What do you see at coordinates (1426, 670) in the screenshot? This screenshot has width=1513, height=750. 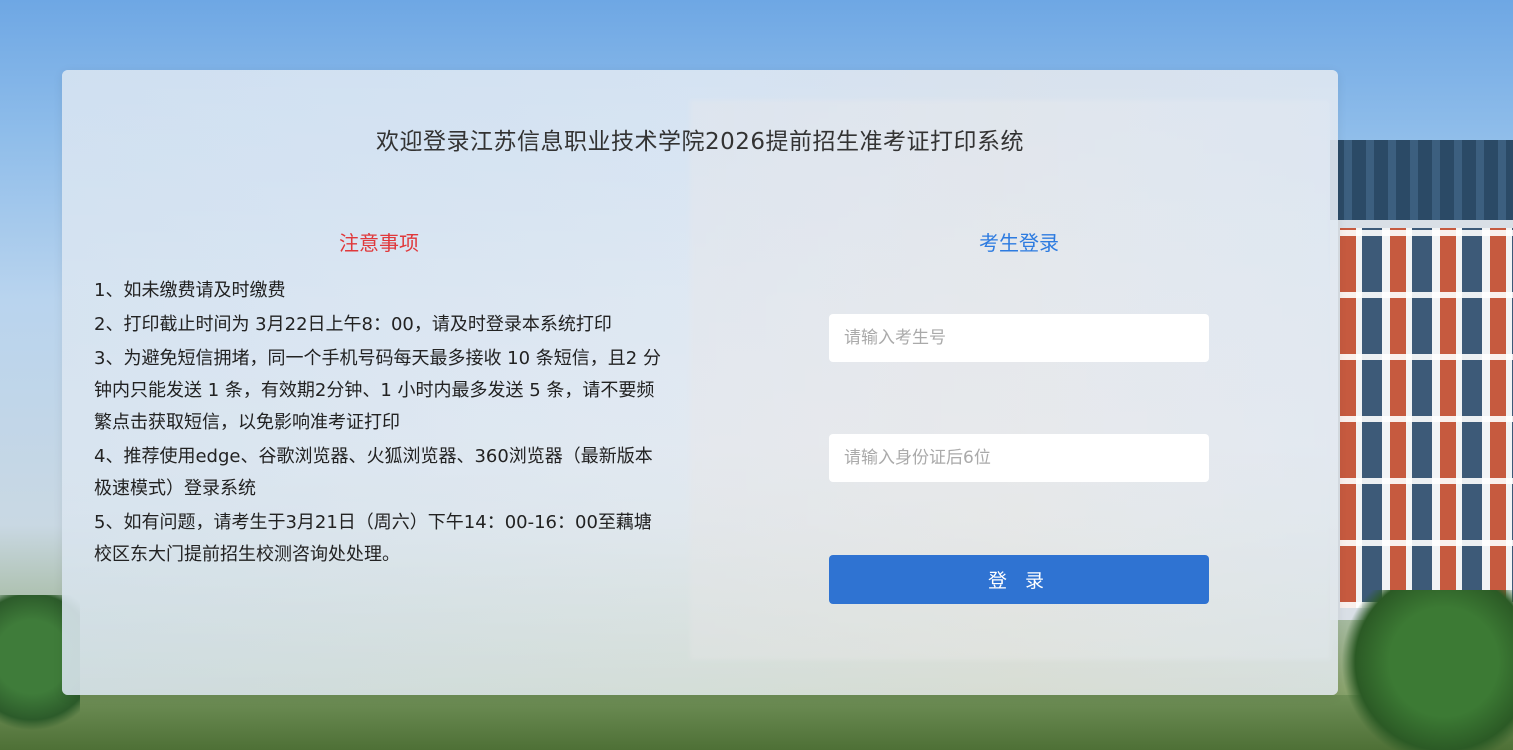 I see `background-trees-right` at bounding box center [1426, 670].